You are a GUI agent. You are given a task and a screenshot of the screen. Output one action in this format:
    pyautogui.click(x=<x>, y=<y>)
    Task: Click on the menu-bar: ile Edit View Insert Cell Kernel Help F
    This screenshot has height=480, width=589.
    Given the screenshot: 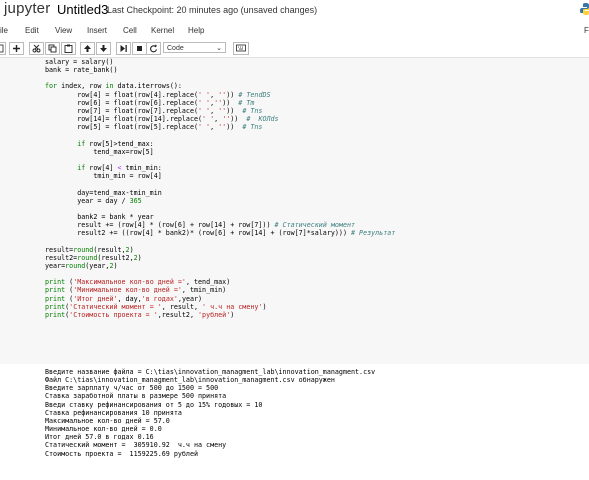 What is the action you would take?
    pyautogui.click(x=294, y=31)
    